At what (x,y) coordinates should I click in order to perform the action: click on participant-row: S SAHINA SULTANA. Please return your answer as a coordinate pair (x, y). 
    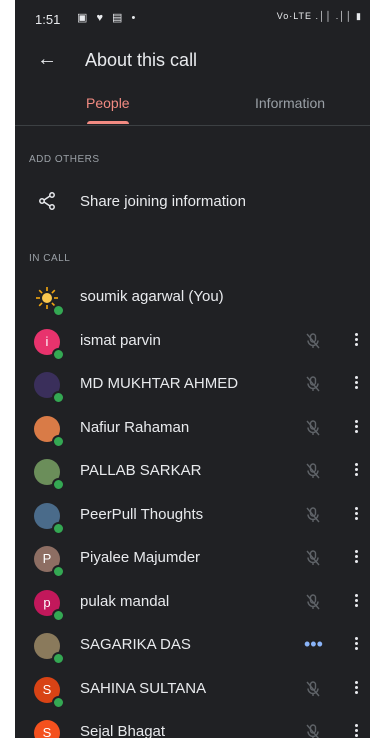
    Looking at the image, I should click on (192, 690).